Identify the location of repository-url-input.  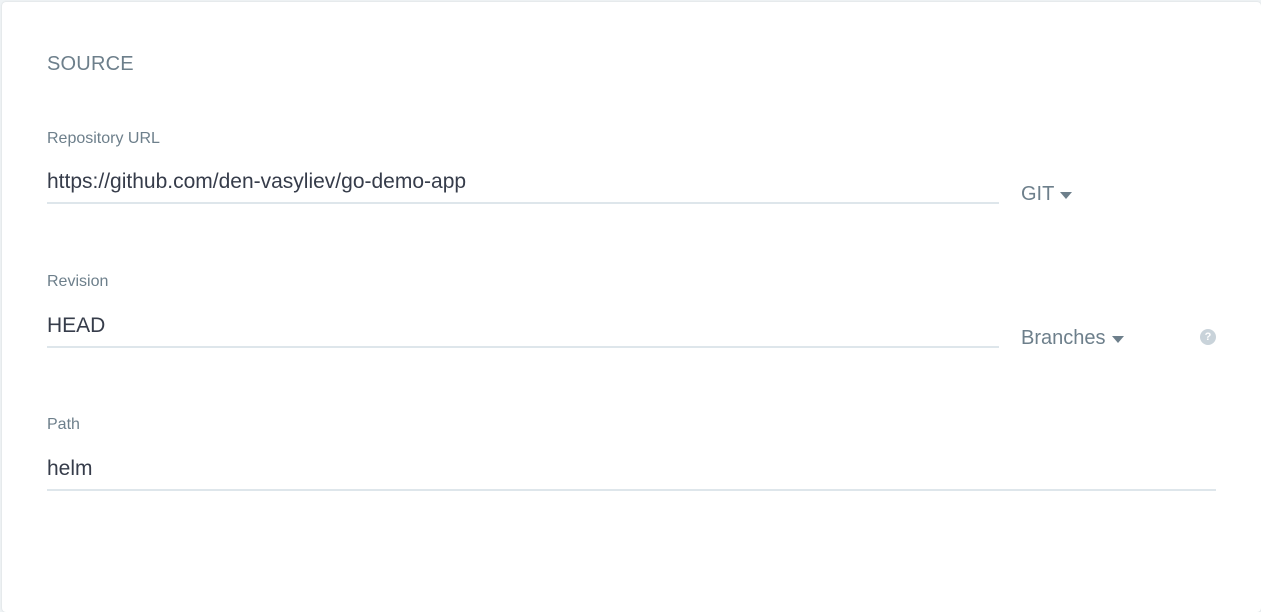
(523, 183).